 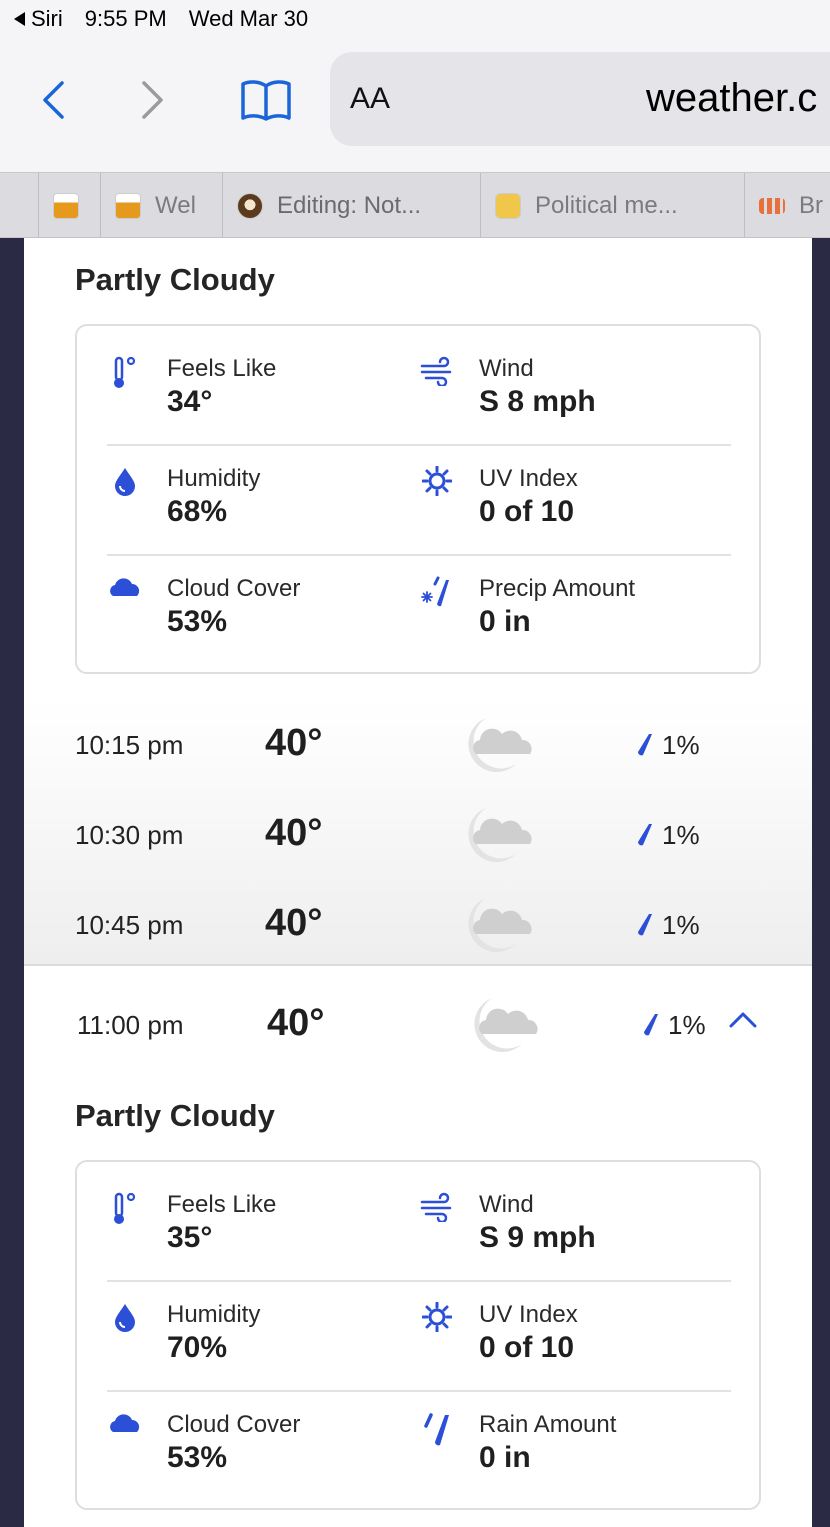 What do you see at coordinates (175, 205) in the screenshot?
I see `tab-label: Wel` at bounding box center [175, 205].